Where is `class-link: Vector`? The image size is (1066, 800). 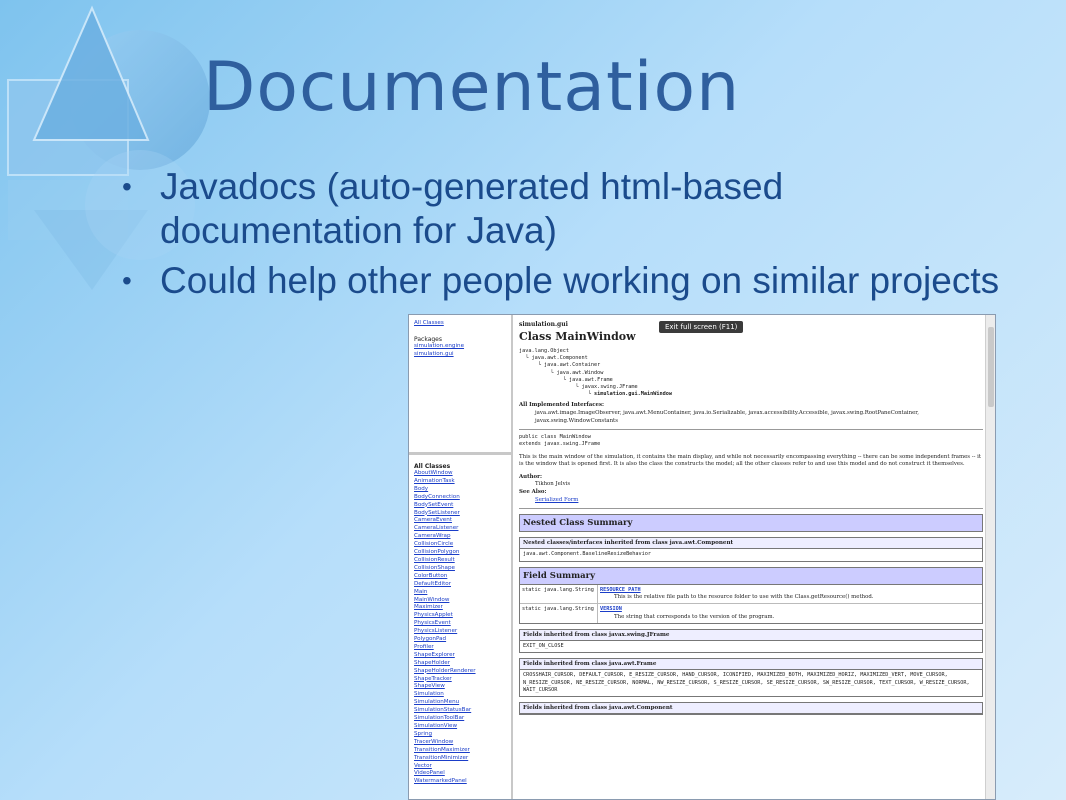
class-link: Vector is located at coordinates (460, 767).